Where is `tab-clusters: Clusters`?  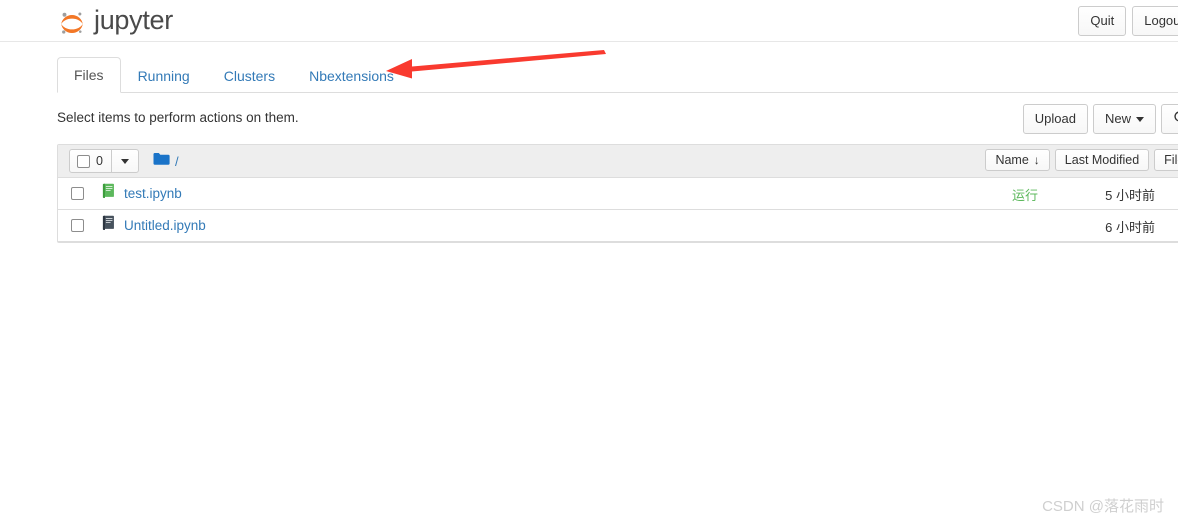
tab-clusters: Clusters is located at coordinates (249, 75).